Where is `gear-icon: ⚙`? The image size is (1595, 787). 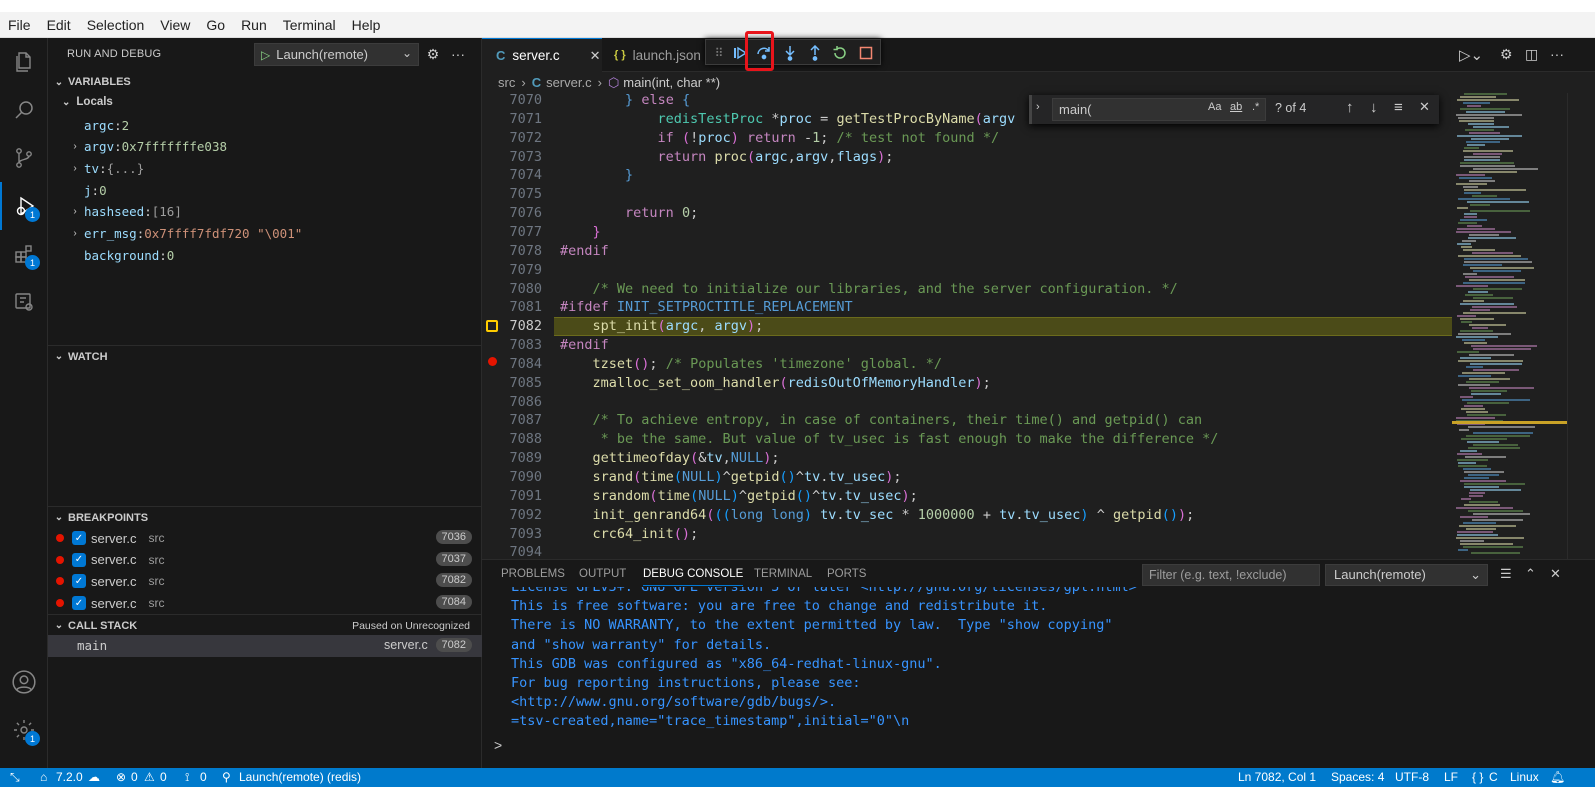 gear-icon: ⚙ is located at coordinates (1506, 54).